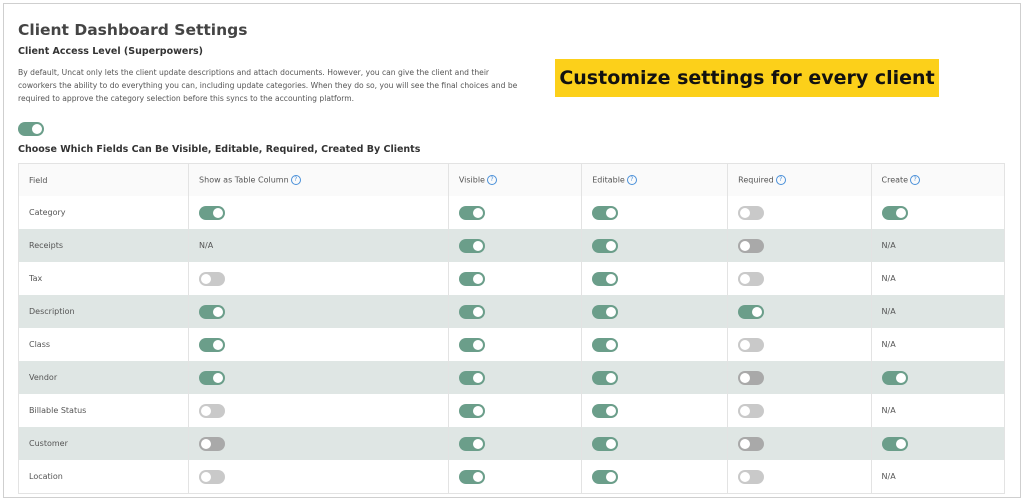 This screenshot has height=499, width=1024. What do you see at coordinates (938, 179) in the screenshot?
I see `column-header: Create?` at bounding box center [938, 179].